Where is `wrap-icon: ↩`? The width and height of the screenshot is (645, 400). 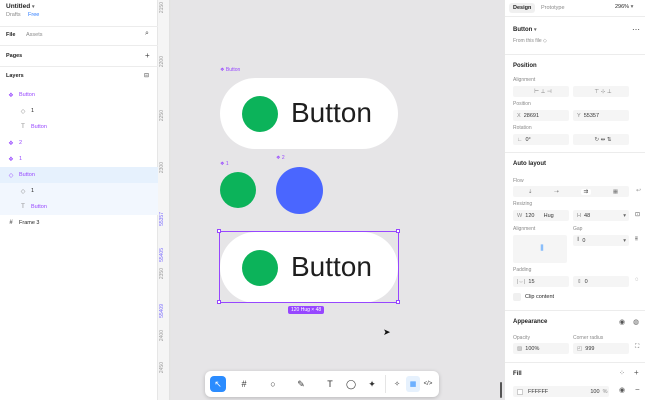
wrap-icon: ↩ is located at coordinates (638, 190).